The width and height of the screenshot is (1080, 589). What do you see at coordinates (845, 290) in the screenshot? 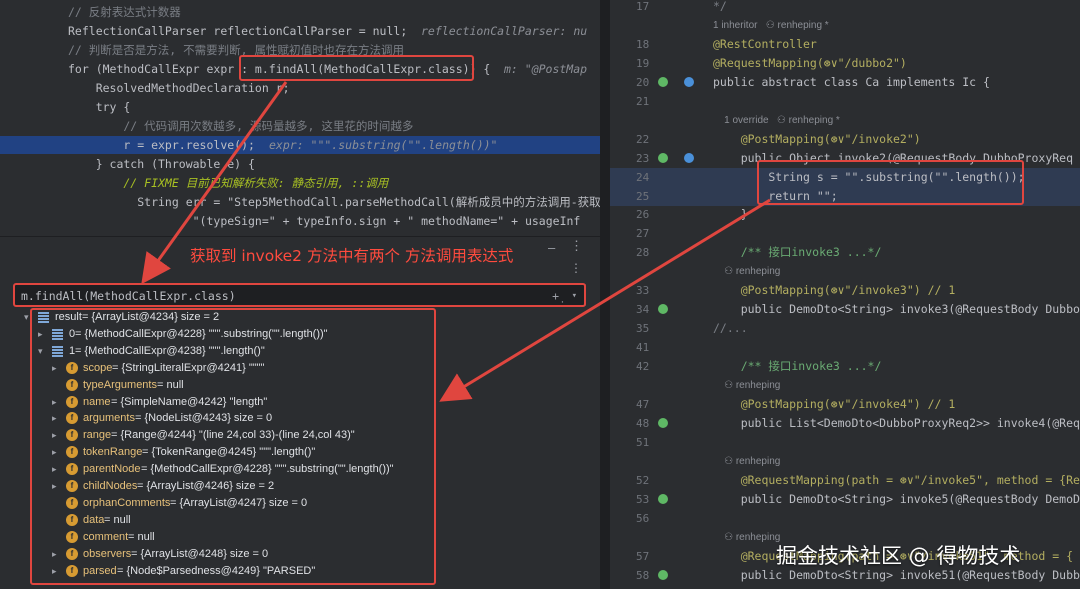
I see `code-line: 33 @PostMapping(⊛∨"/invoke3") // 1` at bounding box center [845, 290].